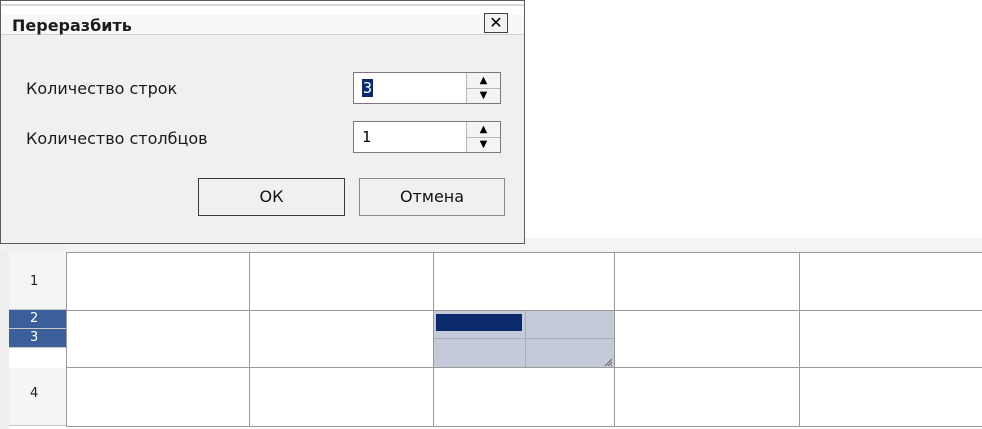  I want to click on active-cell, so click(479, 322).